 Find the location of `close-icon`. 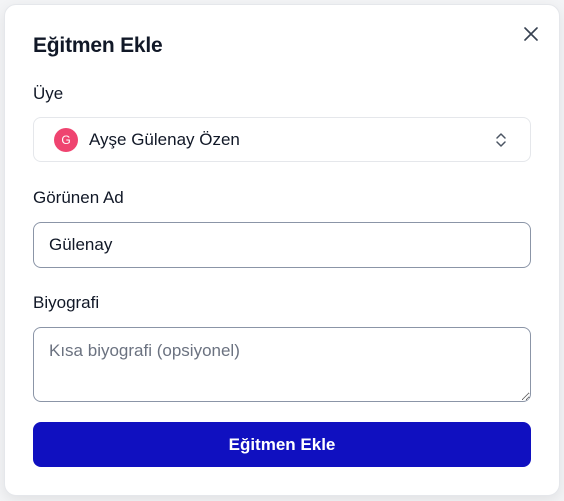

close-icon is located at coordinates (531, 34).